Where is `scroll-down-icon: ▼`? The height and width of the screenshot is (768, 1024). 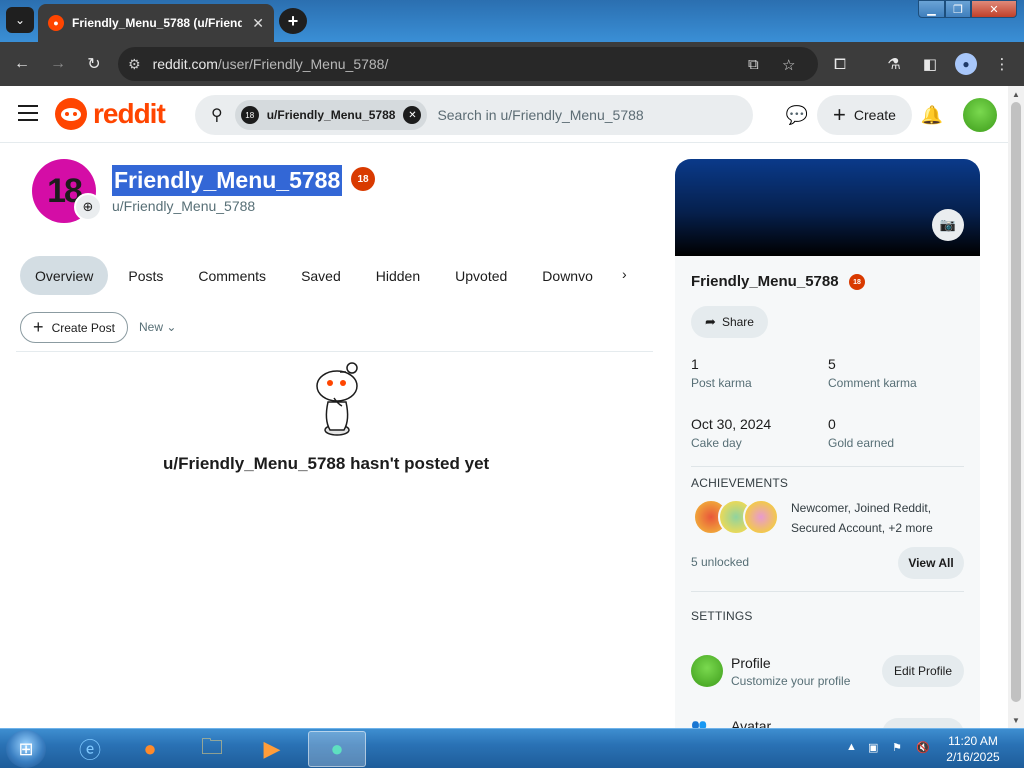 scroll-down-icon: ▼ is located at coordinates (1016, 720).